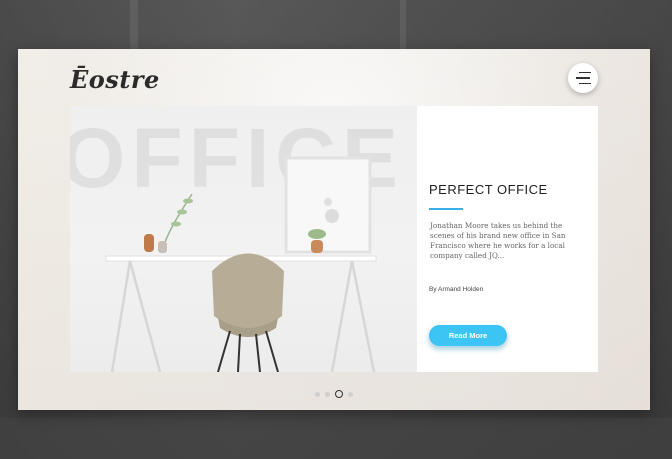 Image resolution: width=672 pixels, height=459 pixels. What do you see at coordinates (317, 246) in the screenshot?
I see `copper-pot` at bounding box center [317, 246].